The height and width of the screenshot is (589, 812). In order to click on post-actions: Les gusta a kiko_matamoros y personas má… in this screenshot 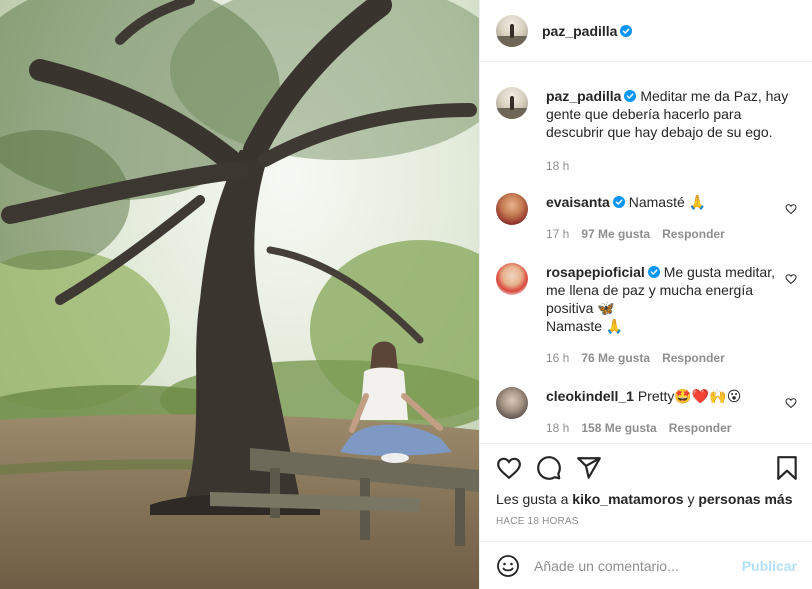, I will do `click(646, 516)`.